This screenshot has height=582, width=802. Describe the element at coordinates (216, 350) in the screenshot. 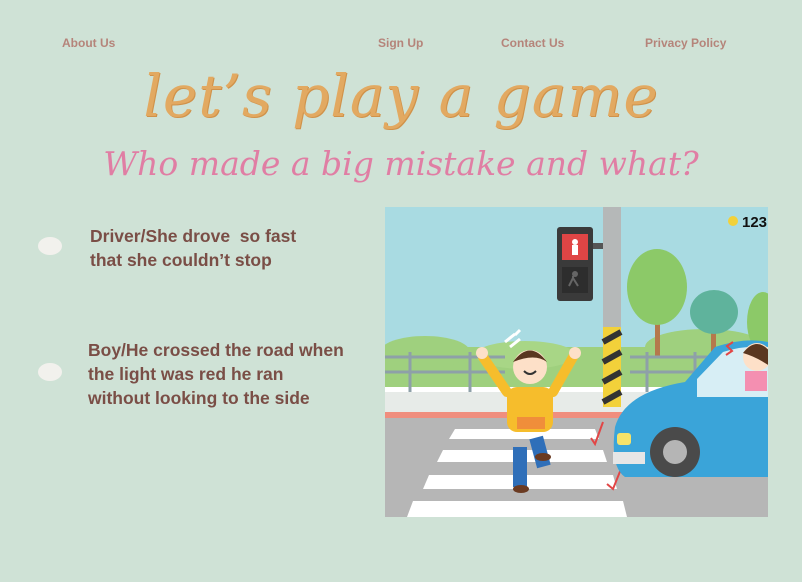

I see `answer-2-line1: Boy/He crossed the road when` at that location.